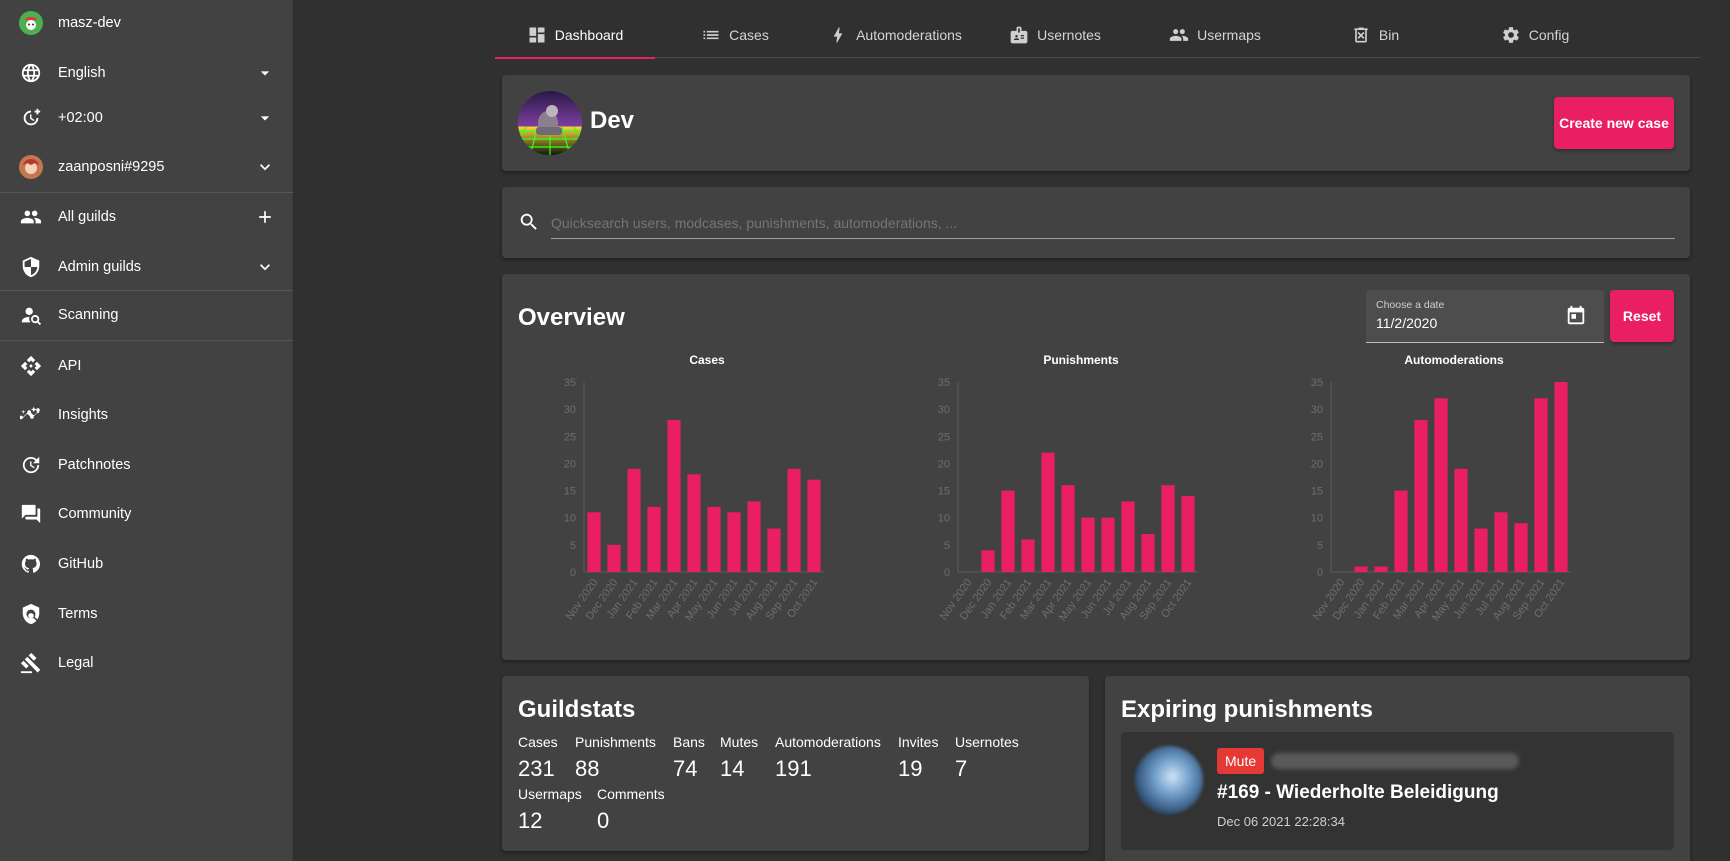 This screenshot has height=861, width=1730. Describe the element at coordinates (95, 514) in the screenshot. I see `sidebar-item-label: Community` at that location.